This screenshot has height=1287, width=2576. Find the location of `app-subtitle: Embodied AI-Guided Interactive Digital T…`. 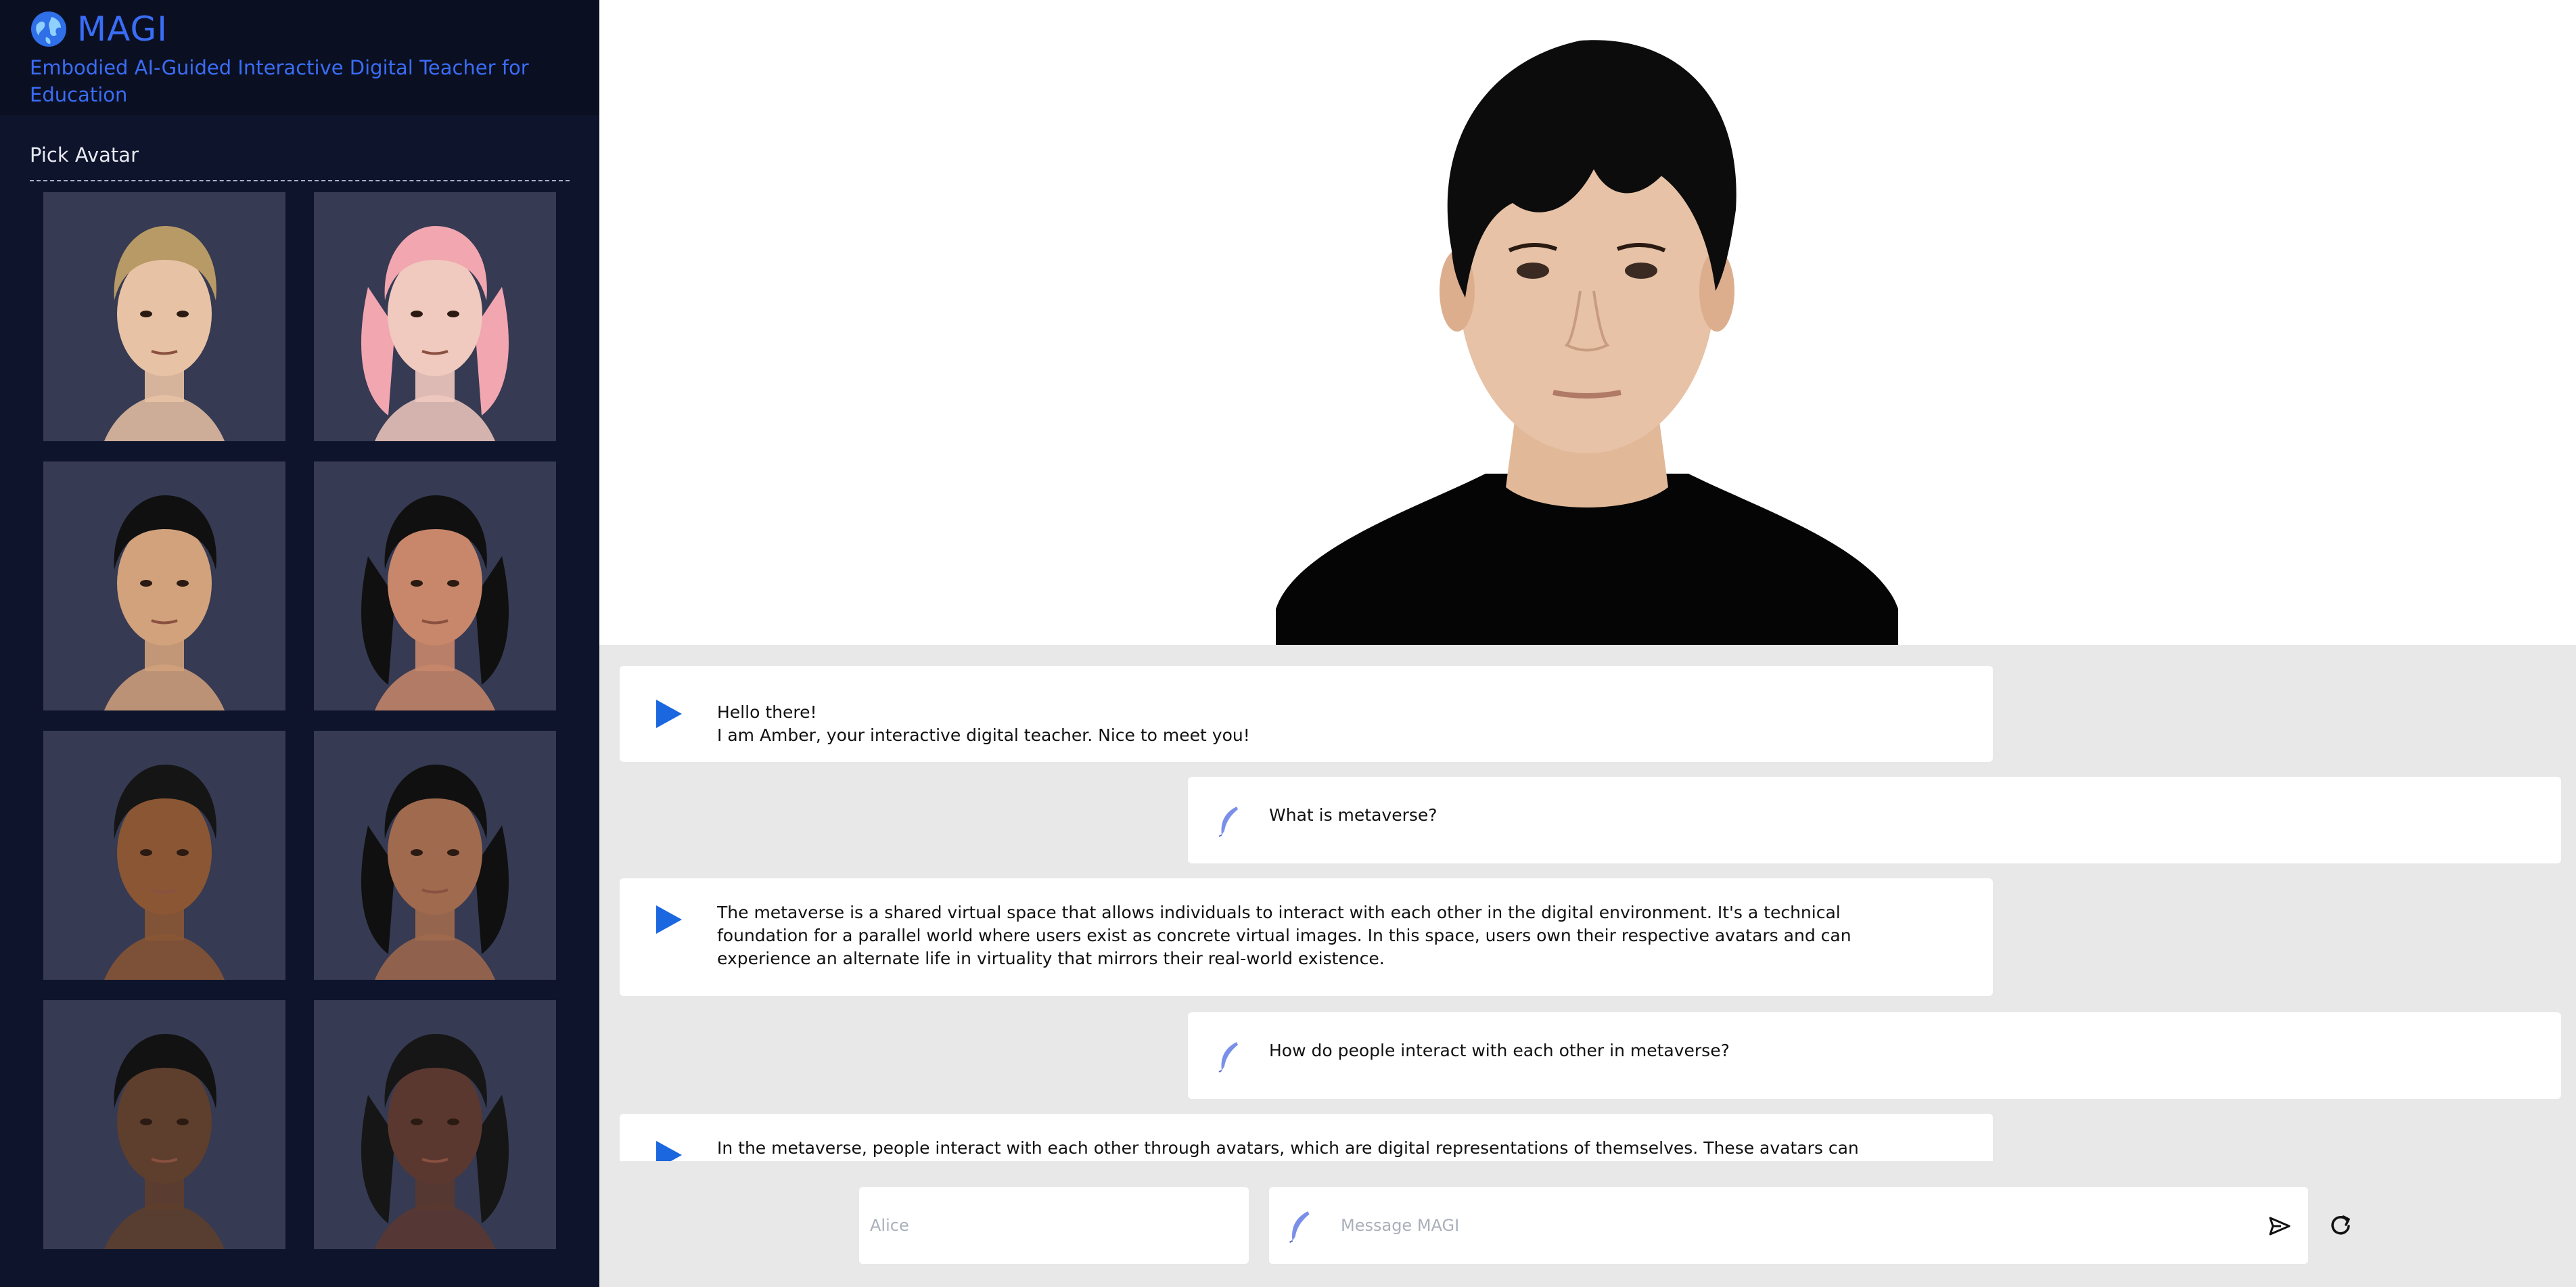

app-subtitle: Embodied AI-Guided Interactive Digital T… is located at coordinates (279, 81).